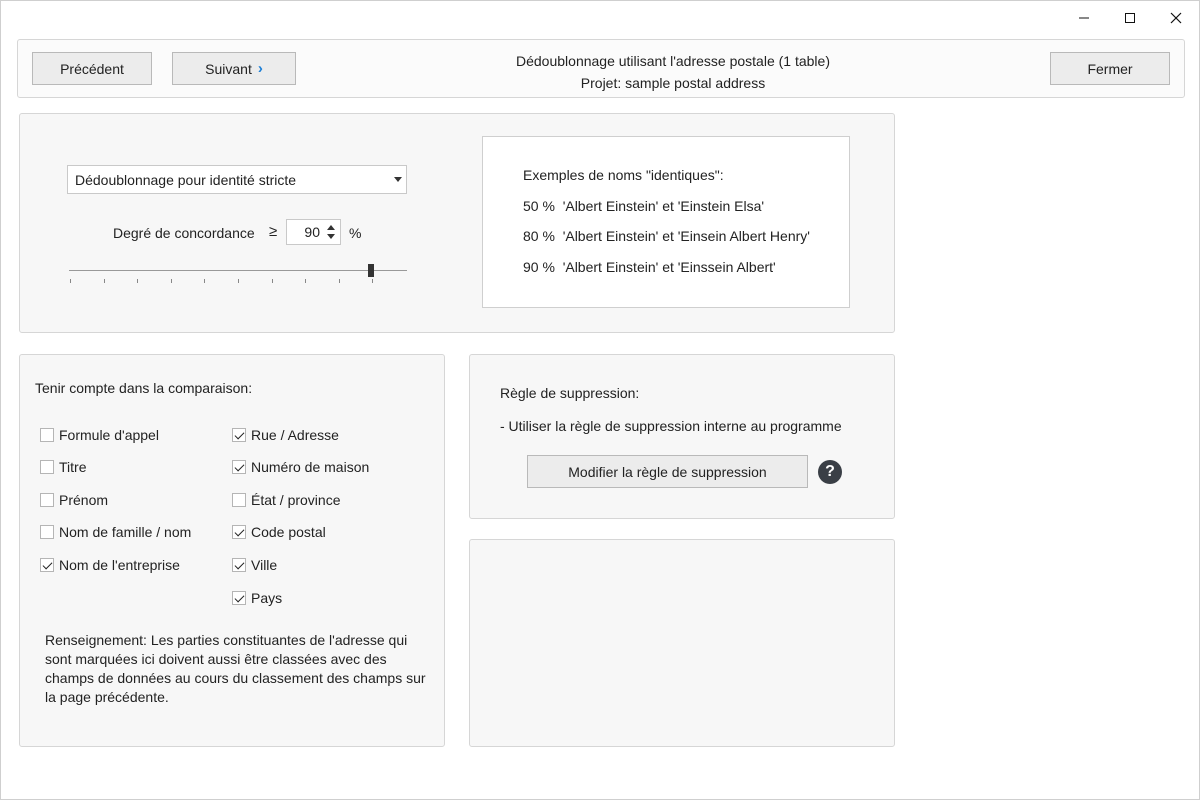 This screenshot has width=1200, height=800. I want to click on checkbox-formule-appel: Formule d'appel, so click(99, 435).